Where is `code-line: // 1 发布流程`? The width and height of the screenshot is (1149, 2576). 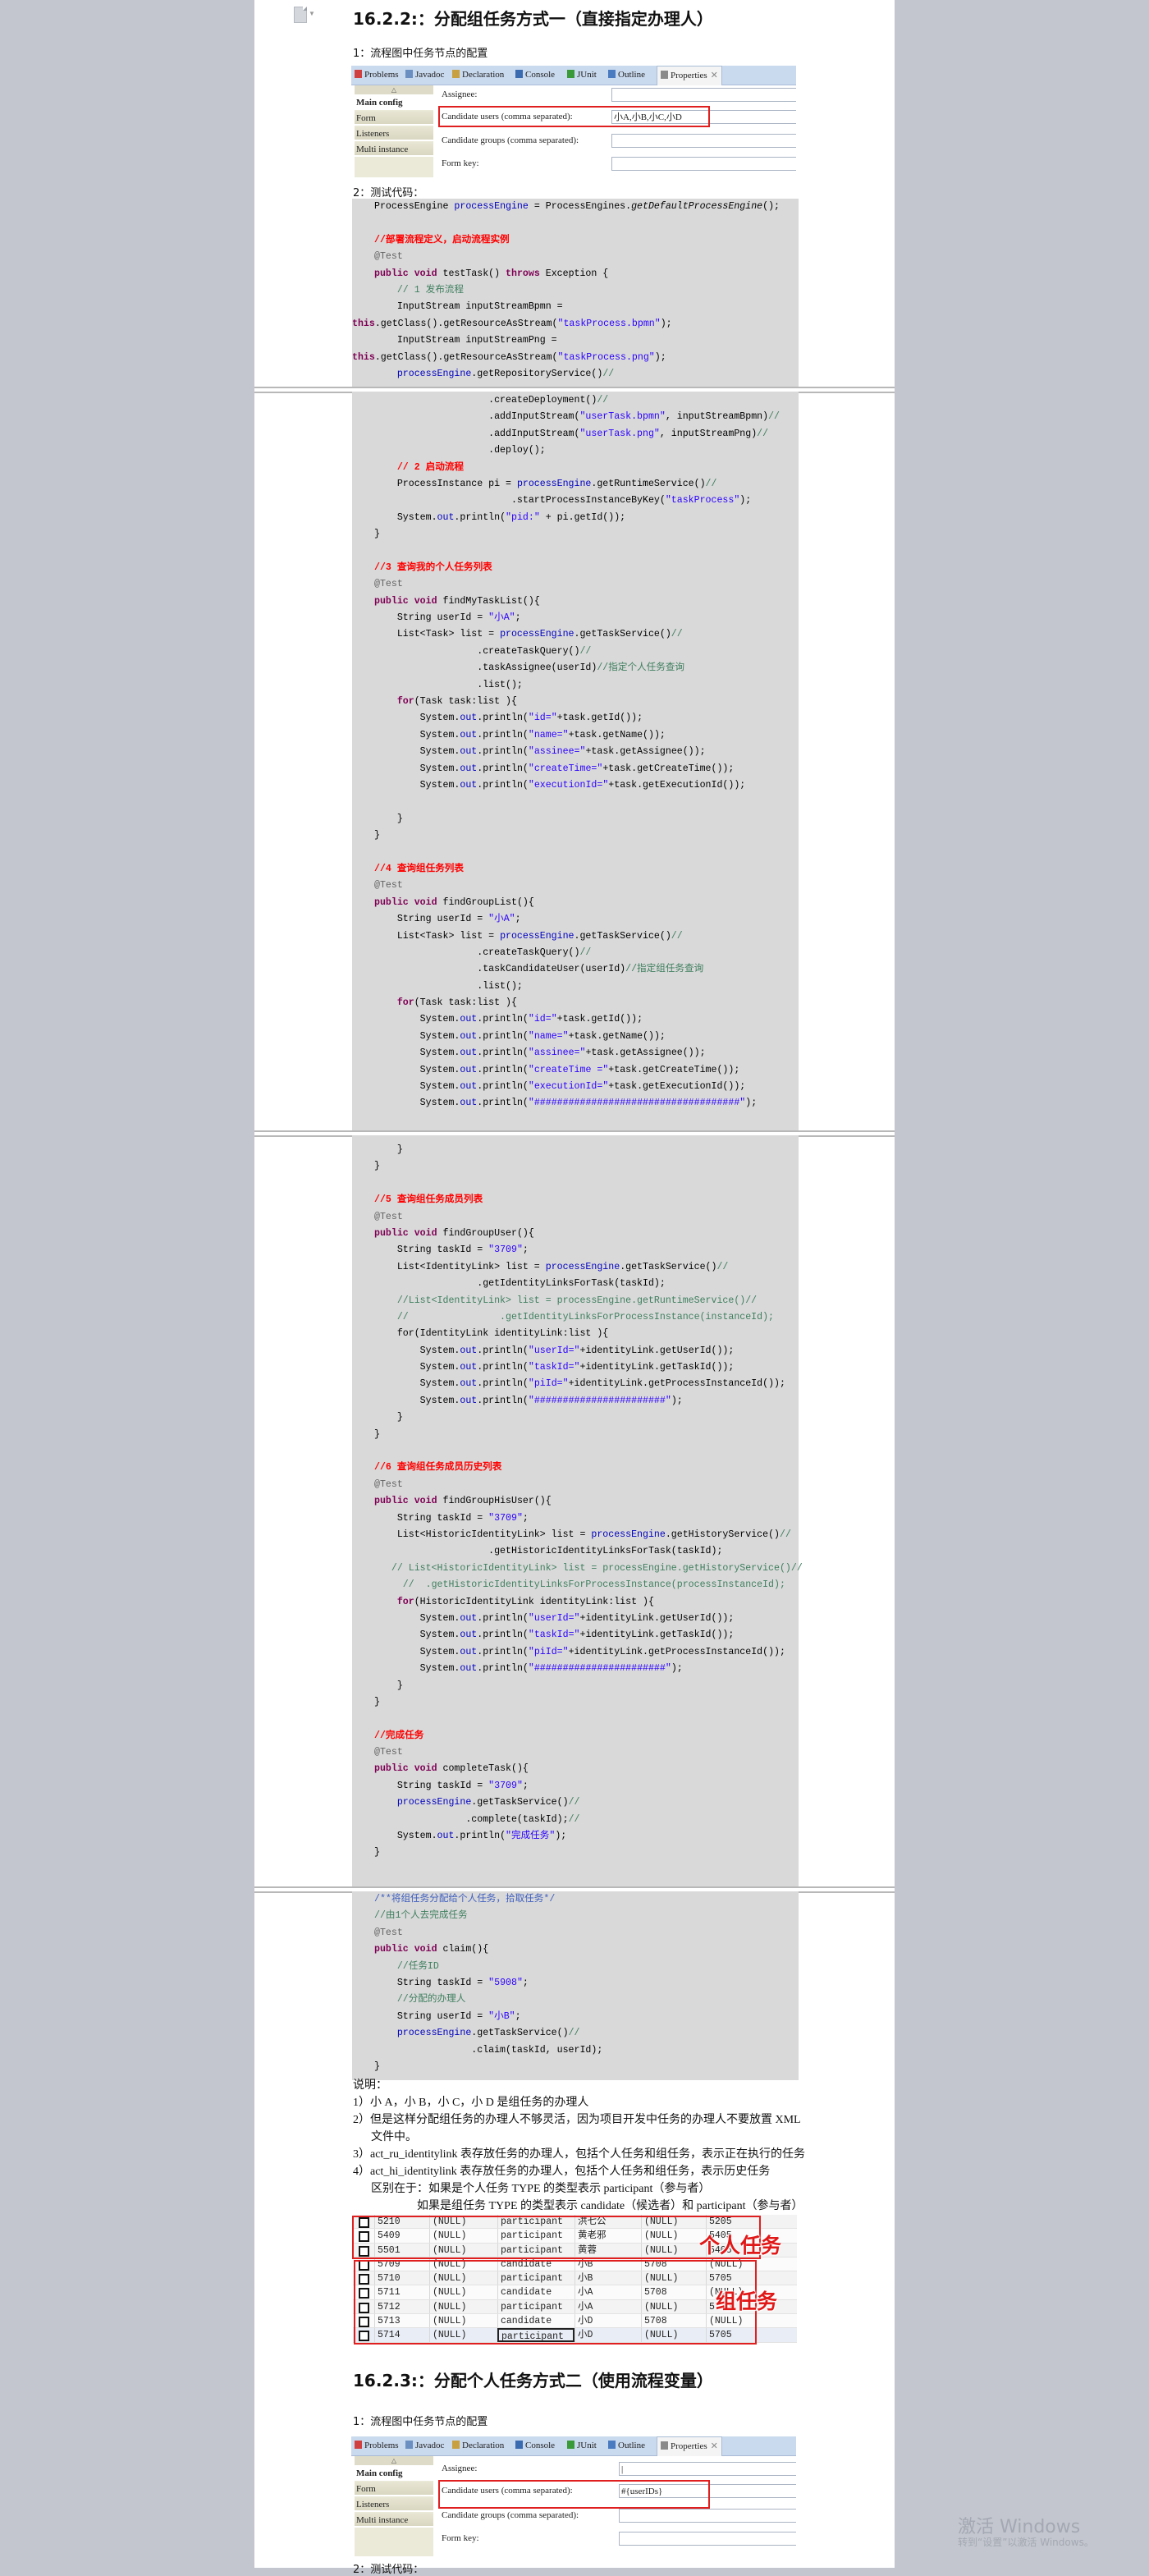
code-line: // 1 发布流程 is located at coordinates (586, 291).